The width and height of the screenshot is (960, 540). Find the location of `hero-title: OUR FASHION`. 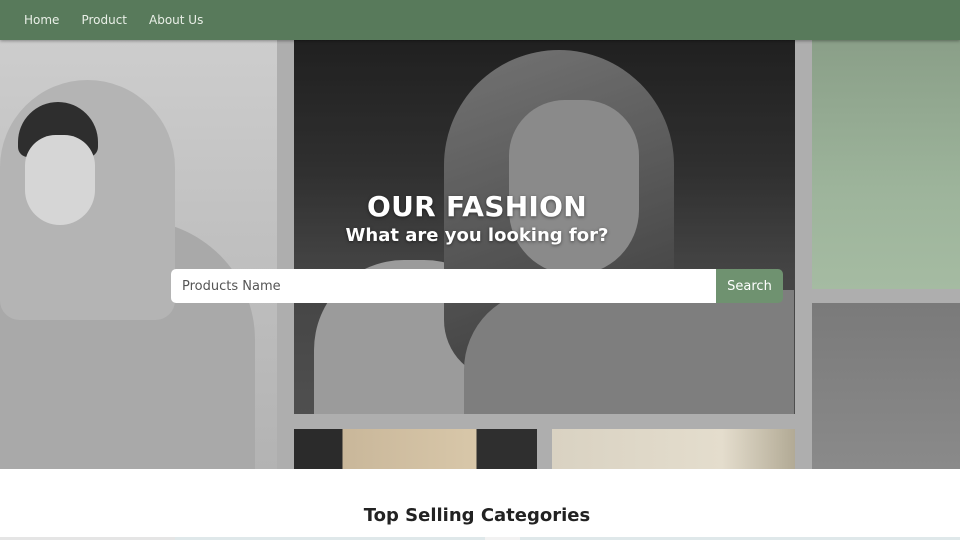

hero-title: OUR FASHION is located at coordinates (477, 206).